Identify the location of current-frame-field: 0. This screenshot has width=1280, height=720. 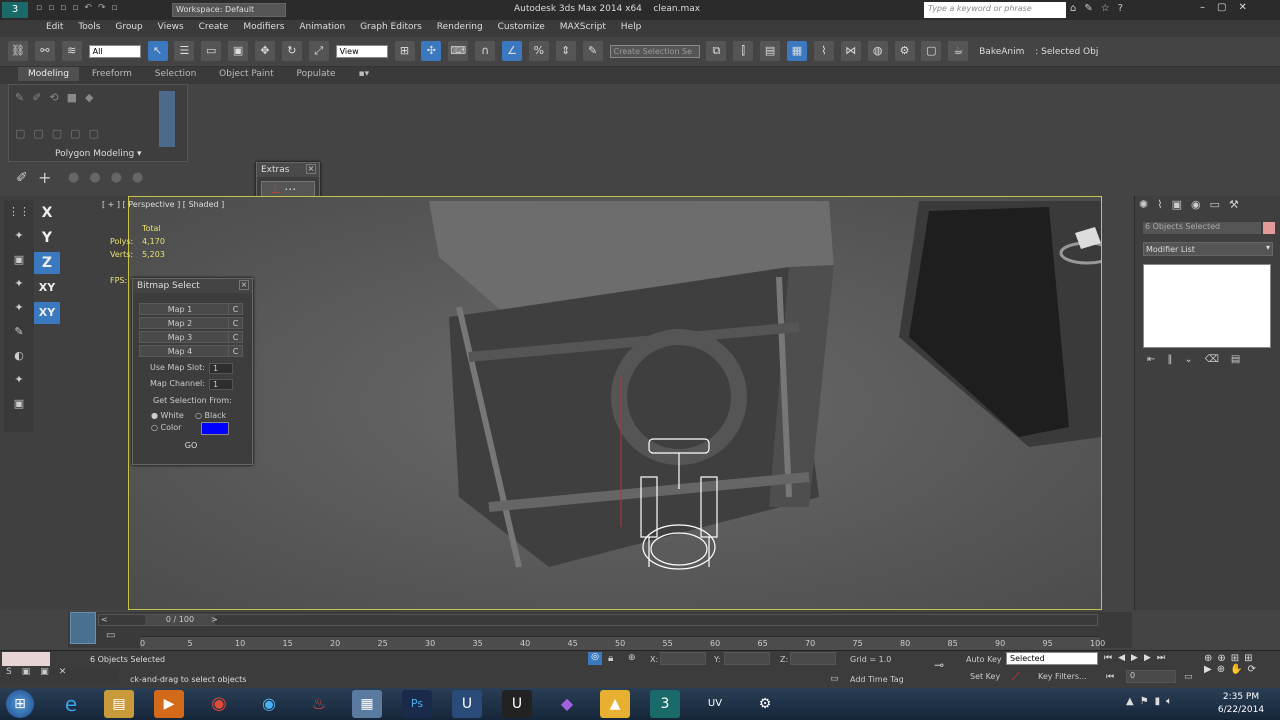
(1151, 676).